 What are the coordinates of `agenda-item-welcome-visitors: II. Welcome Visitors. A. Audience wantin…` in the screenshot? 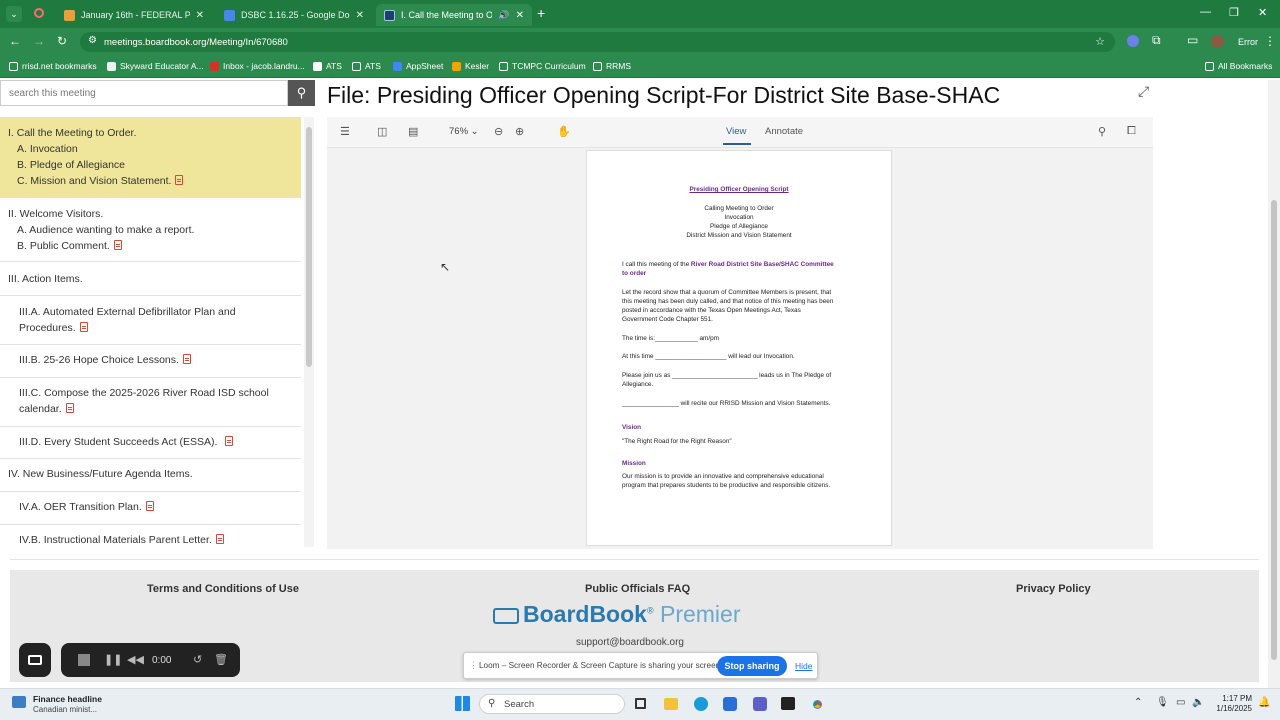 It's located at (150, 230).